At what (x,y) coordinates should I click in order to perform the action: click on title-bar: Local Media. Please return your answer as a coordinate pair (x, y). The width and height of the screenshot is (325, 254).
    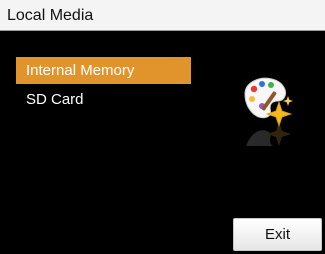
    Looking at the image, I should click on (162, 15).